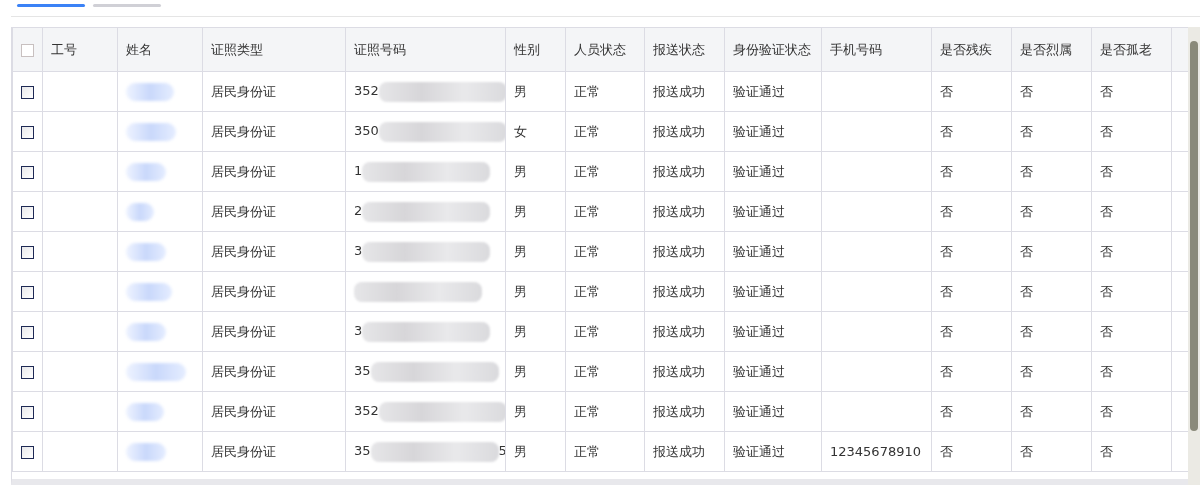 This screenshot has width=1200, height=485. What do you see at coordinates (527, 49) in the screenshot?
I see `column-header: 性别` at bounding box center [527, 49].